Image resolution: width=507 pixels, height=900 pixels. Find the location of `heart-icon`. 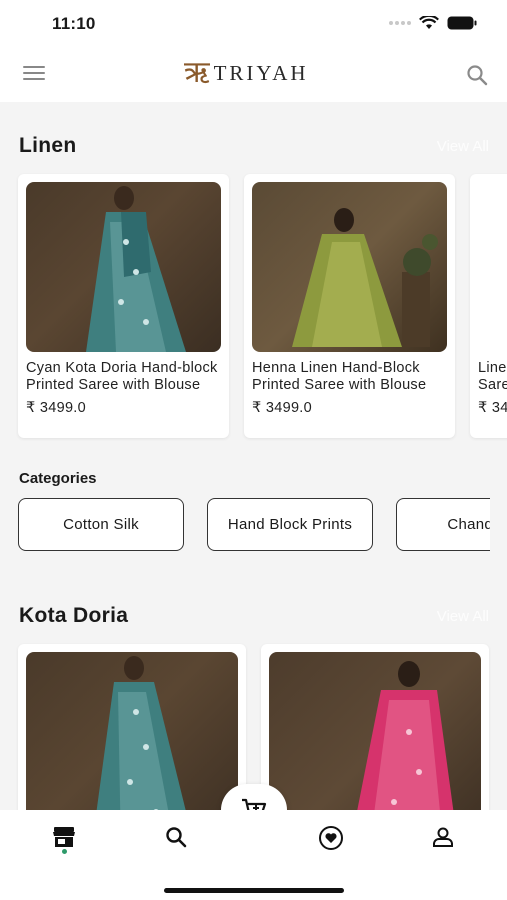

heart-icon is located at coordinates (331, 838).